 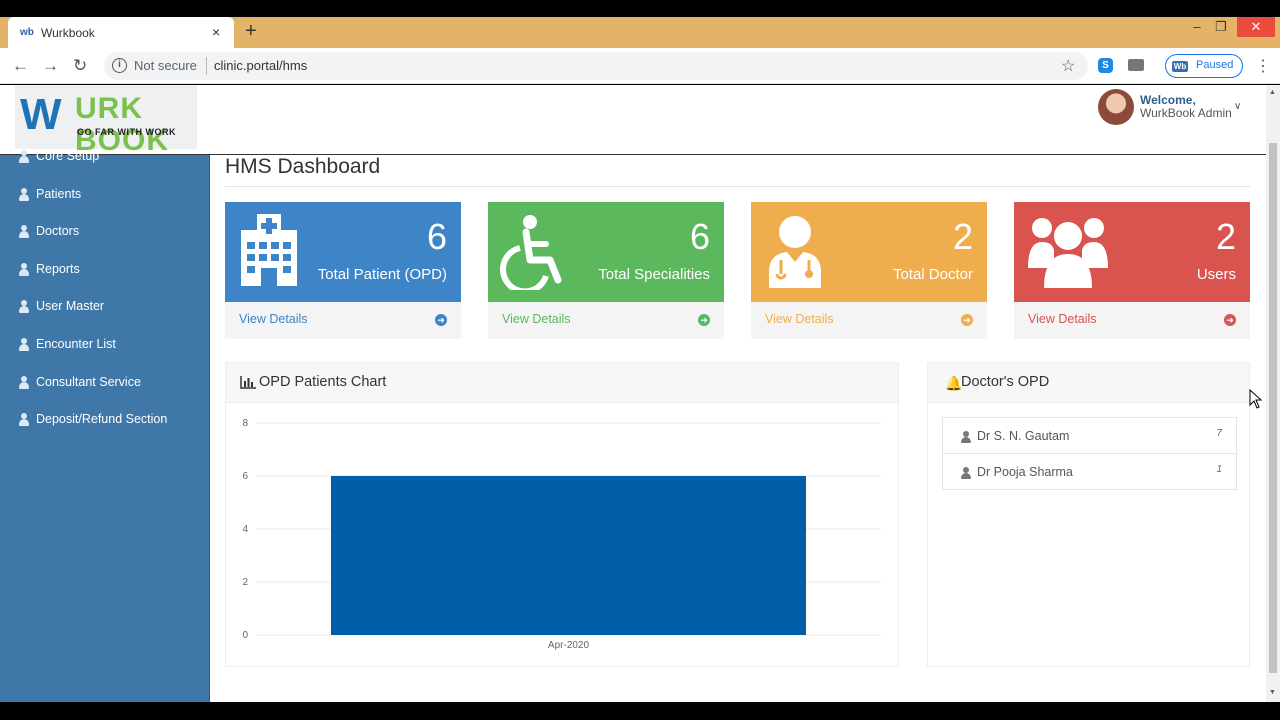 I want to click on sidebar-item-doctors: Doctors, so click(x=105, y=232).